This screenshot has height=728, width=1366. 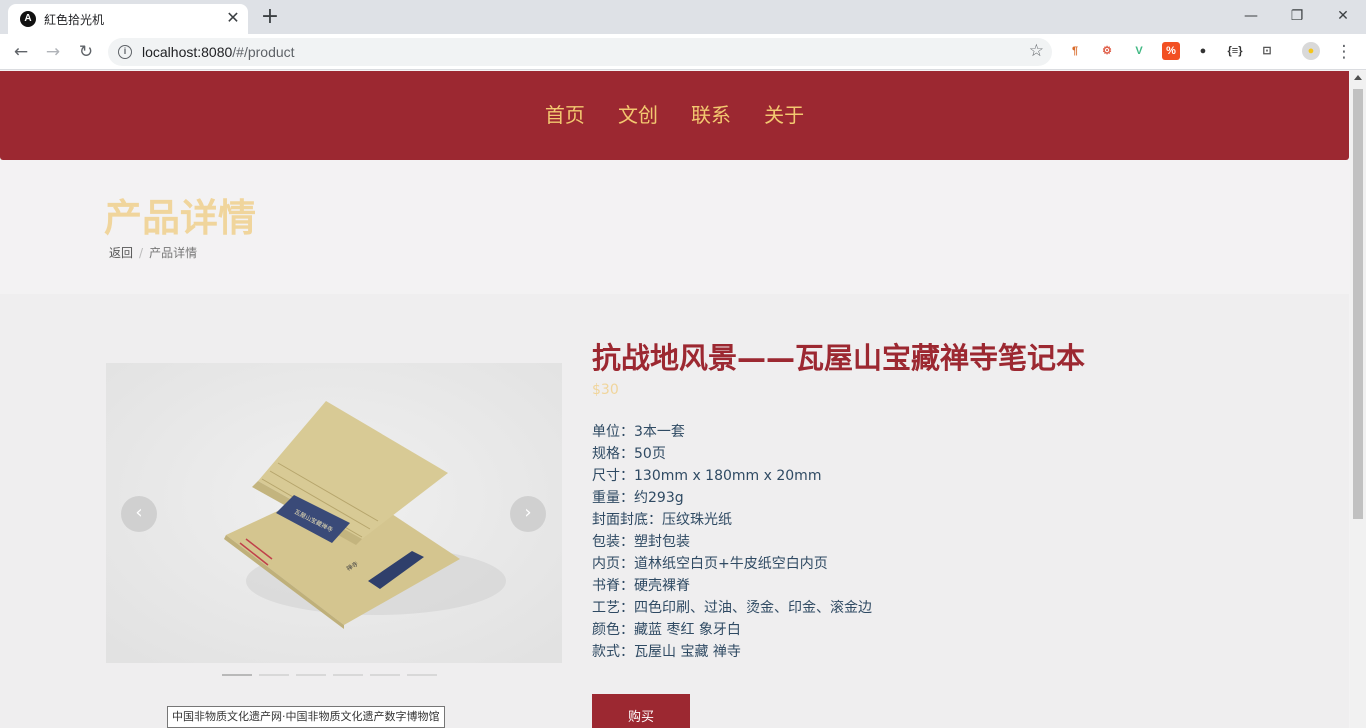 I want to click on terminal-extension-icon: ⊡, so click(x=1267, y=51).